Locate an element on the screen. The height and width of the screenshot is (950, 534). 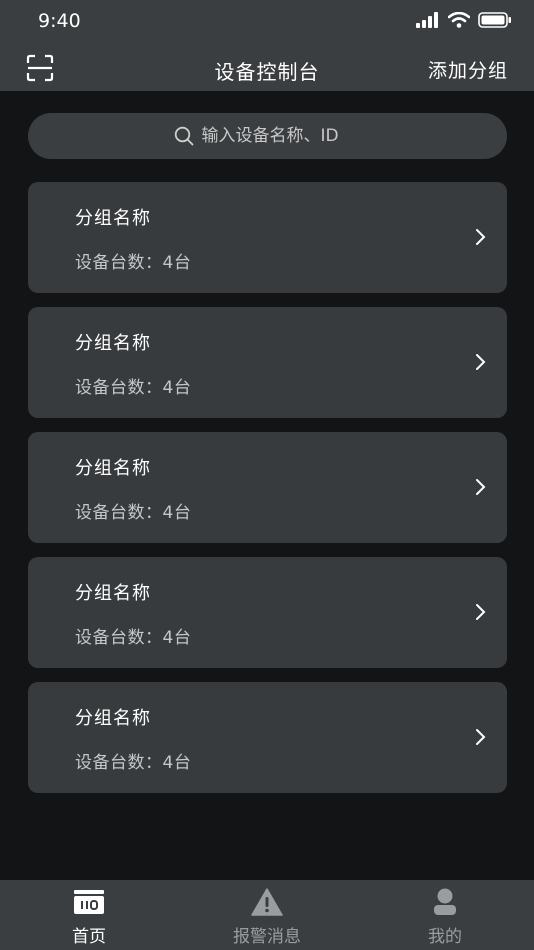
nav-bar: 设备控制台 添加分组 is located at coordinates (267, 67).